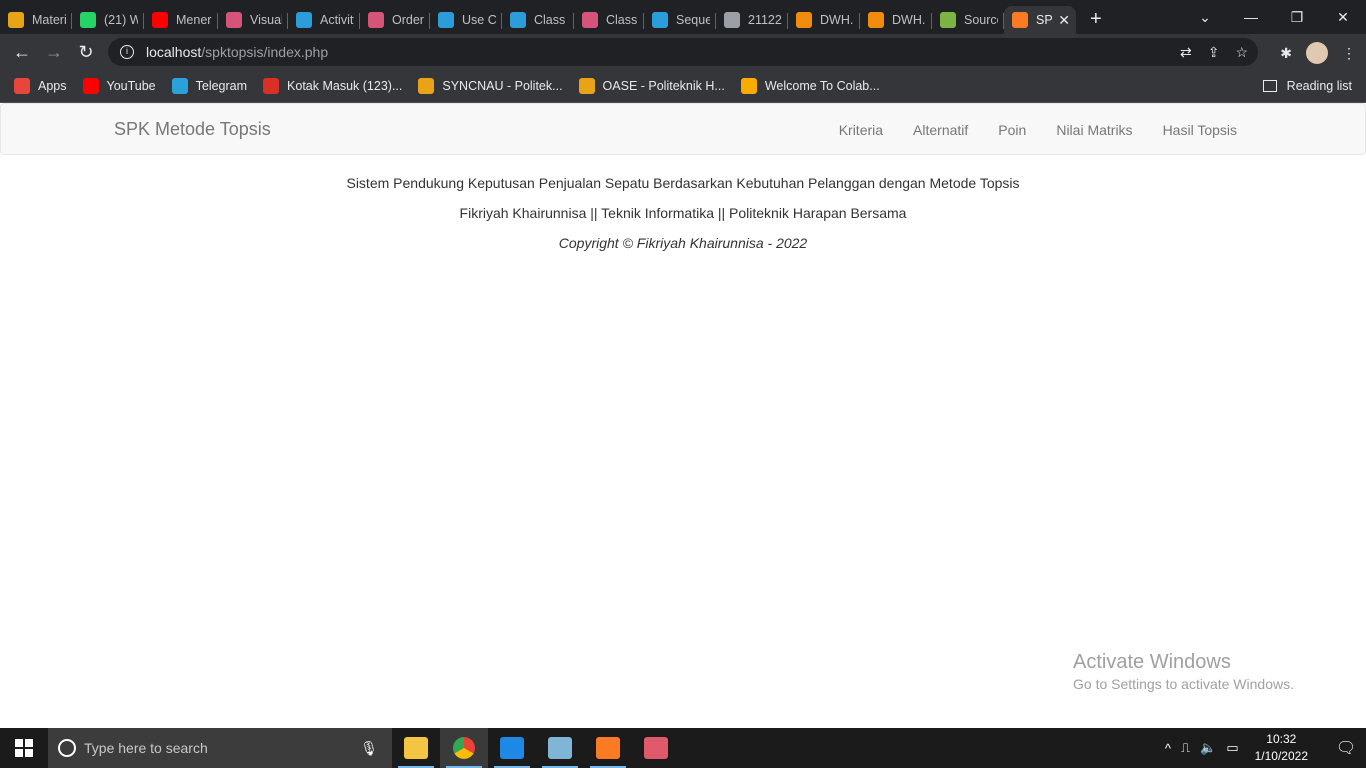  I want to click on site-brand: SPK Metode Topsis, so click(192, 129).